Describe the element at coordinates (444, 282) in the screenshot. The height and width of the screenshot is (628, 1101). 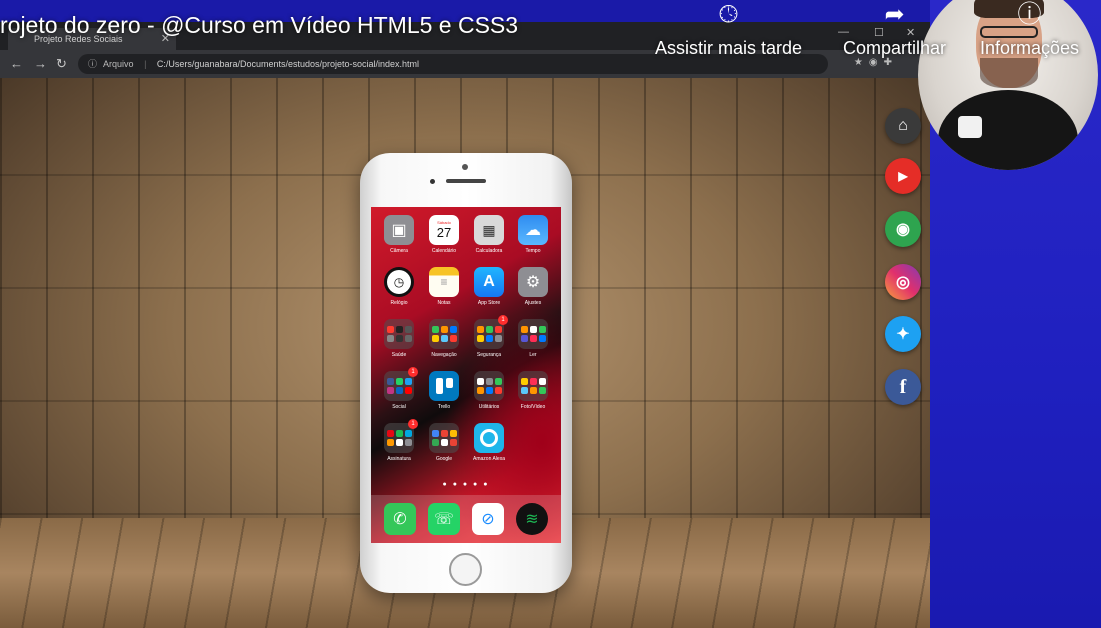
I see `notes-icon: ≡` at that location.